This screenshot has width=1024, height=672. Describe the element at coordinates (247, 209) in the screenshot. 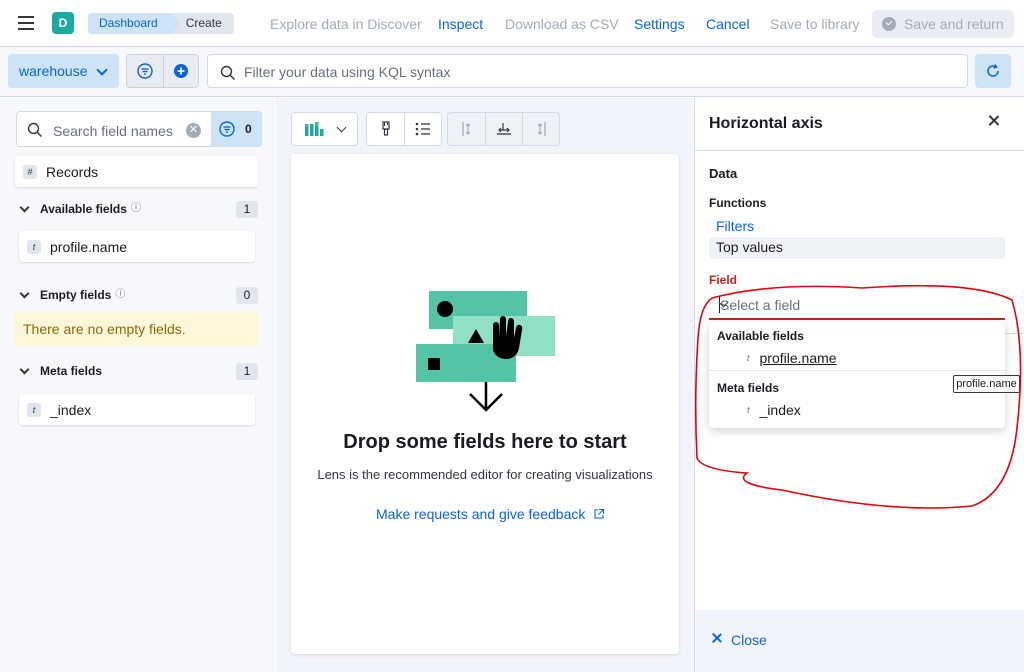

I see `available-fields-count: 1` at that location.